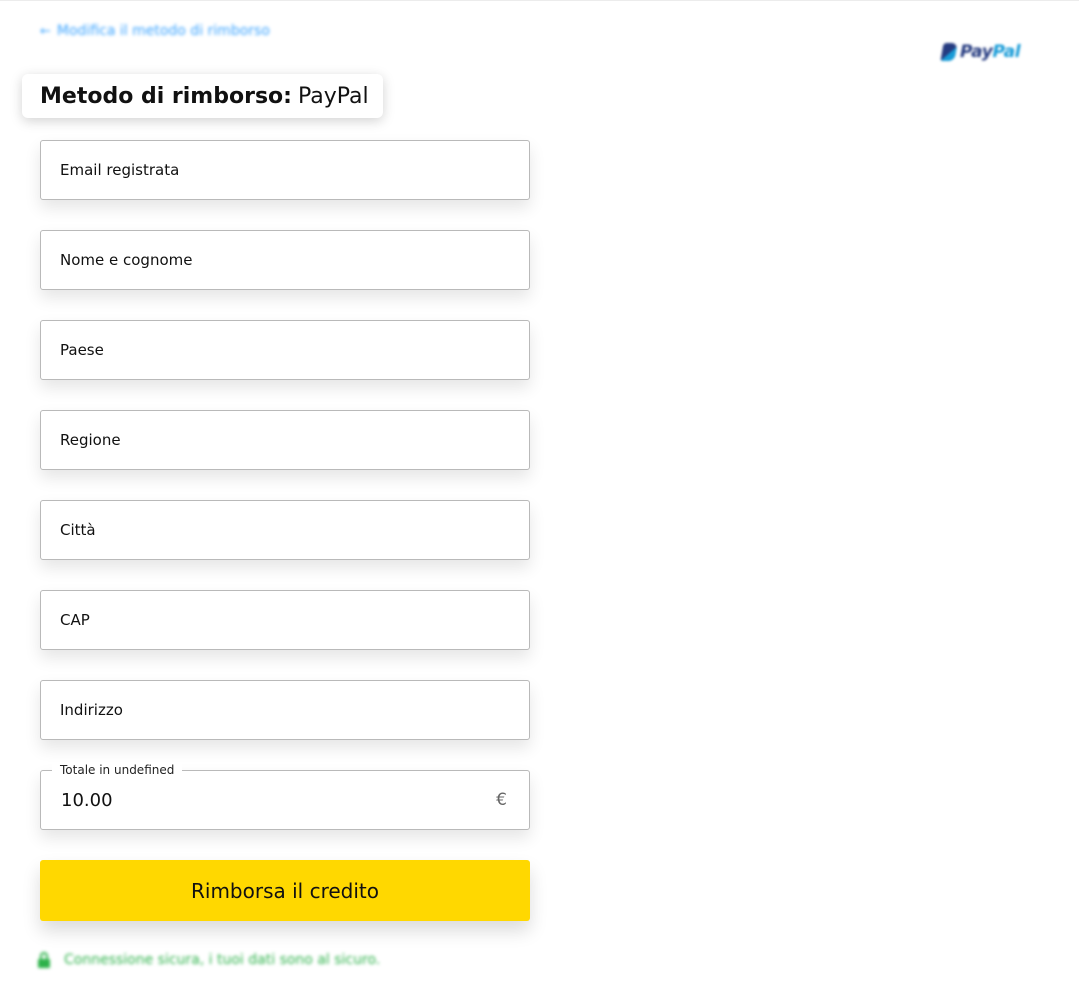 This screenshot has width=1079, height=1006. Describe the element at coordinates (285, 440) in the screenshot. I see `region-field: Regione` at that location.